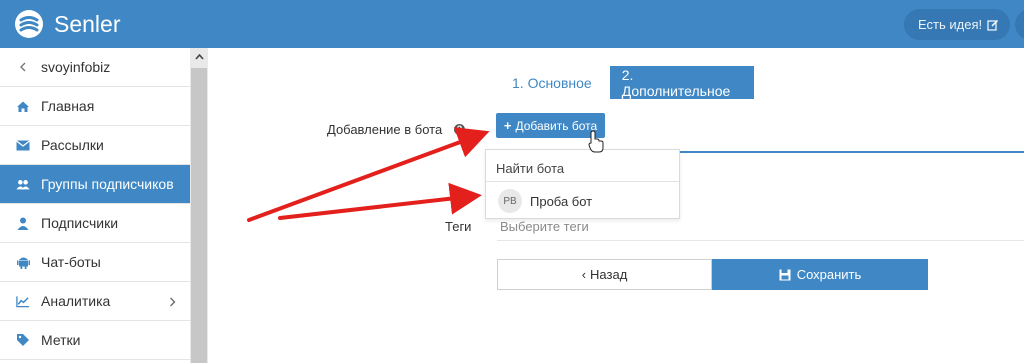  What do you see at coordinates (459, 129) in the screenshot?
I see `help-icon: ?` at bounding box center [459, 129].